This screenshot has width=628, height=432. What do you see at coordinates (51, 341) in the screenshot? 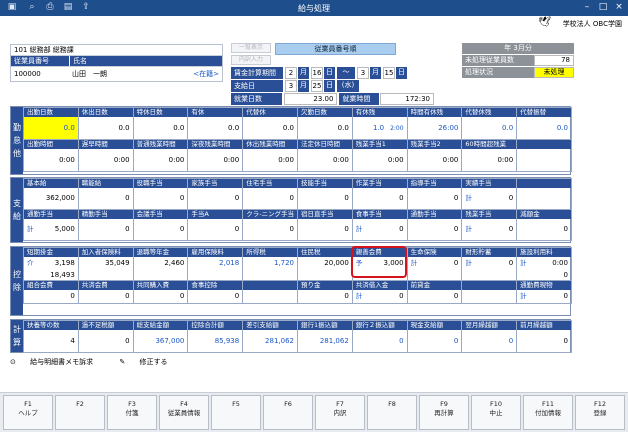
I see `field-value: 4` at bounding box center [51, 341].